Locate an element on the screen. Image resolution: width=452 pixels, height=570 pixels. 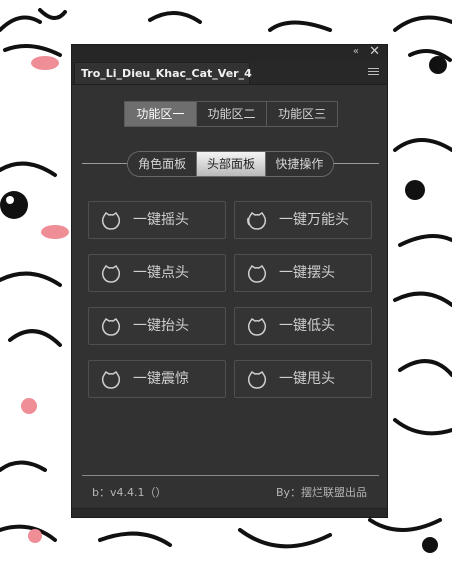
raise-head-label: 一键抬头 is located at coordinates (161, 326).